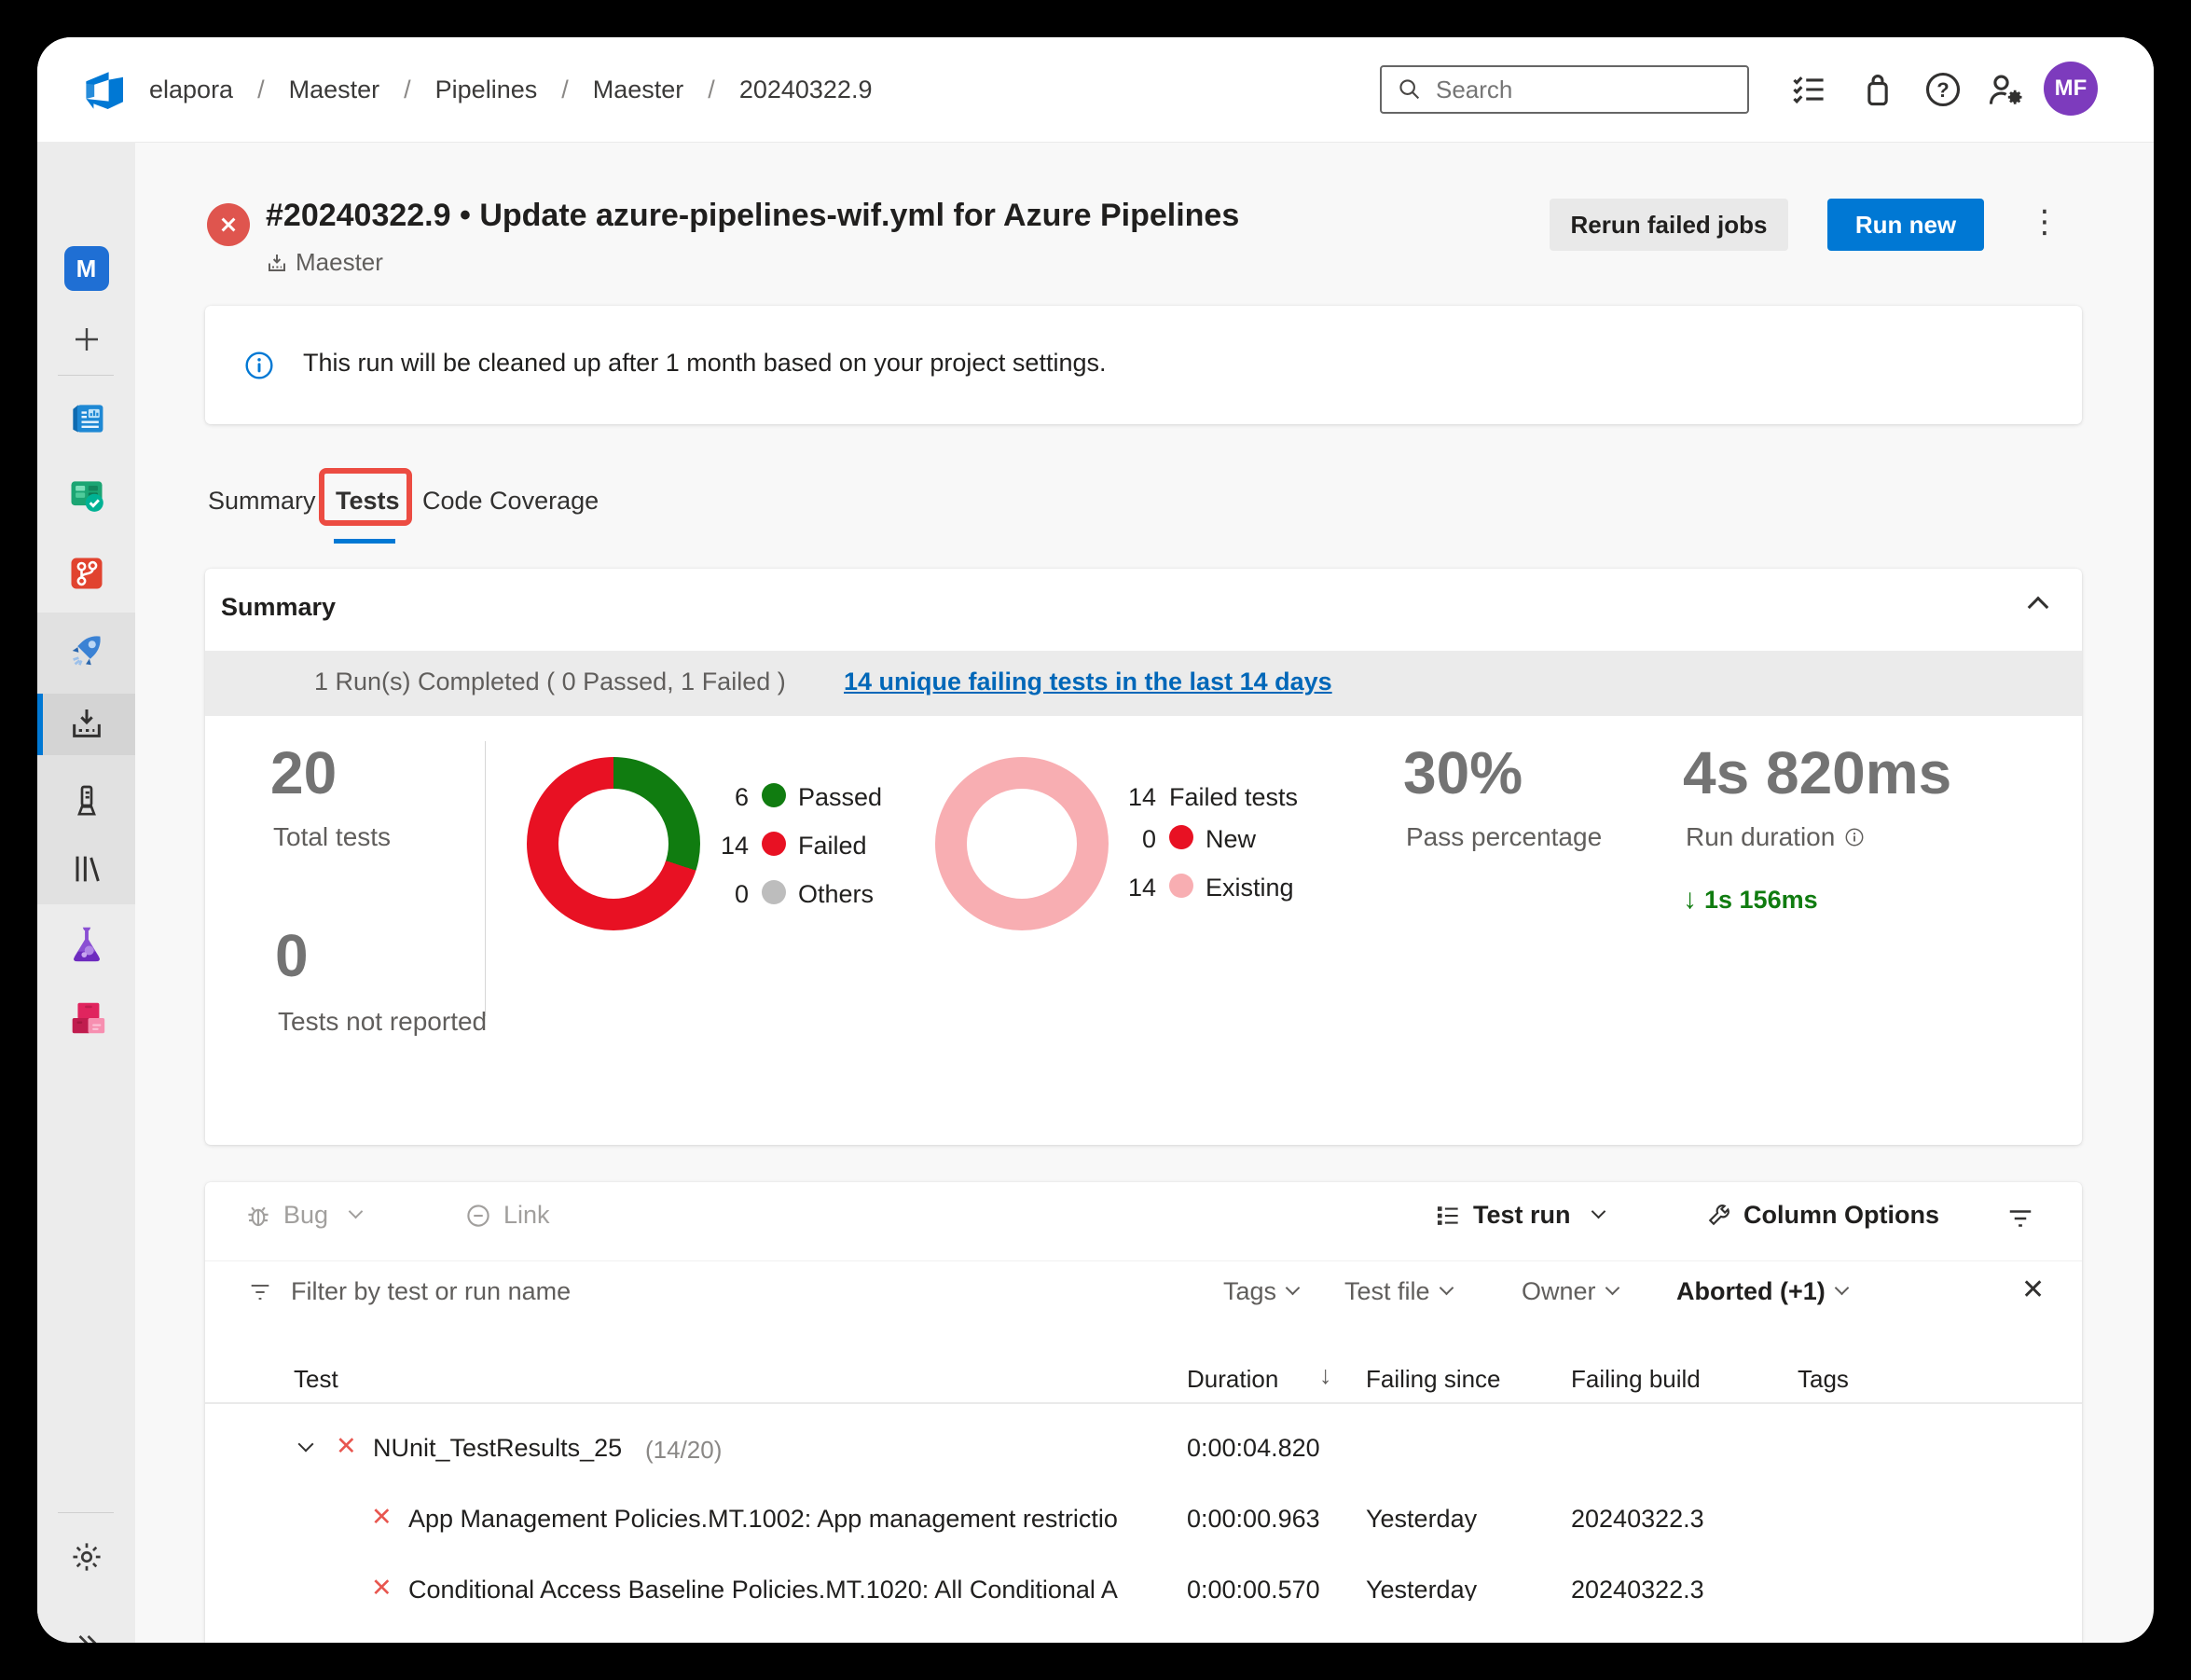 The width and height of the screenshot is (2191, 1680). What do you see at coordinates (431, 1291) in the screenshot?
I see `filter-input: Filter by test or run name` at bounding box center [431, 1291].